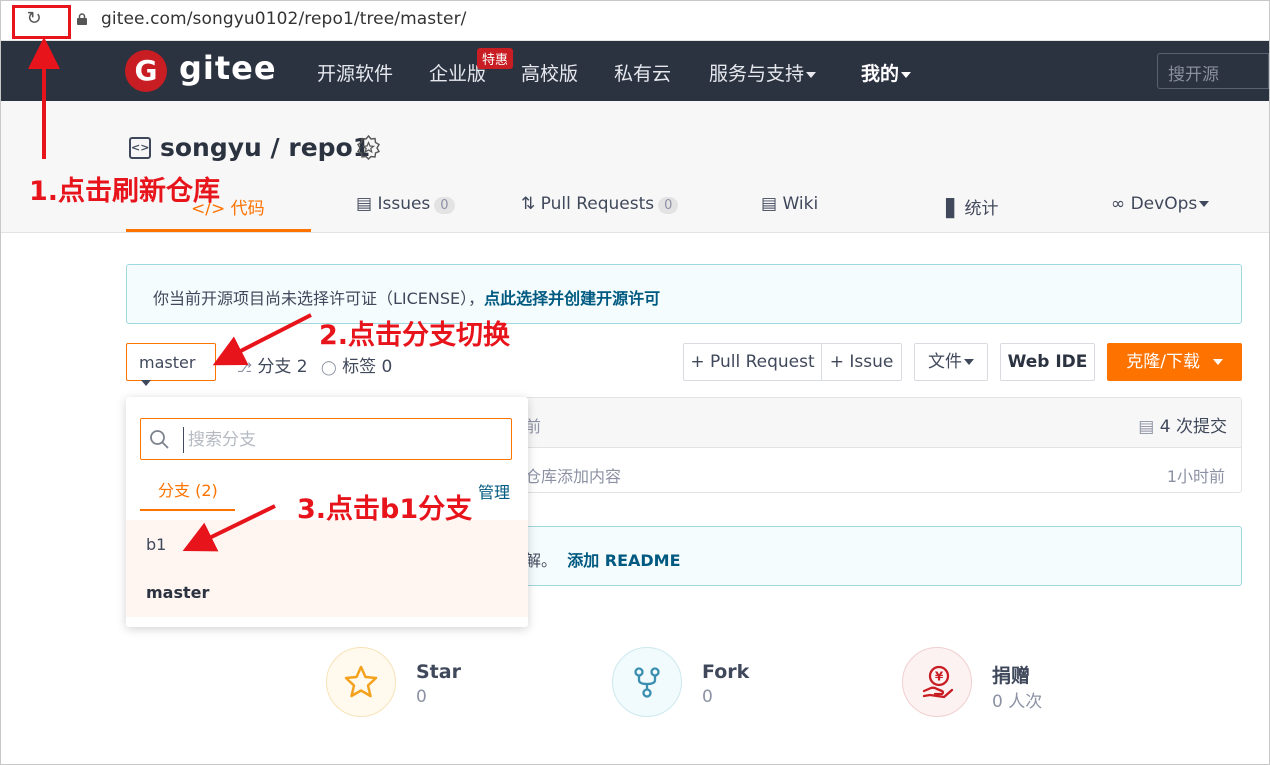  Describe the element at coordinates (146, 71) in the screenshot. I see `gitee-logo-icon: G` at that location.